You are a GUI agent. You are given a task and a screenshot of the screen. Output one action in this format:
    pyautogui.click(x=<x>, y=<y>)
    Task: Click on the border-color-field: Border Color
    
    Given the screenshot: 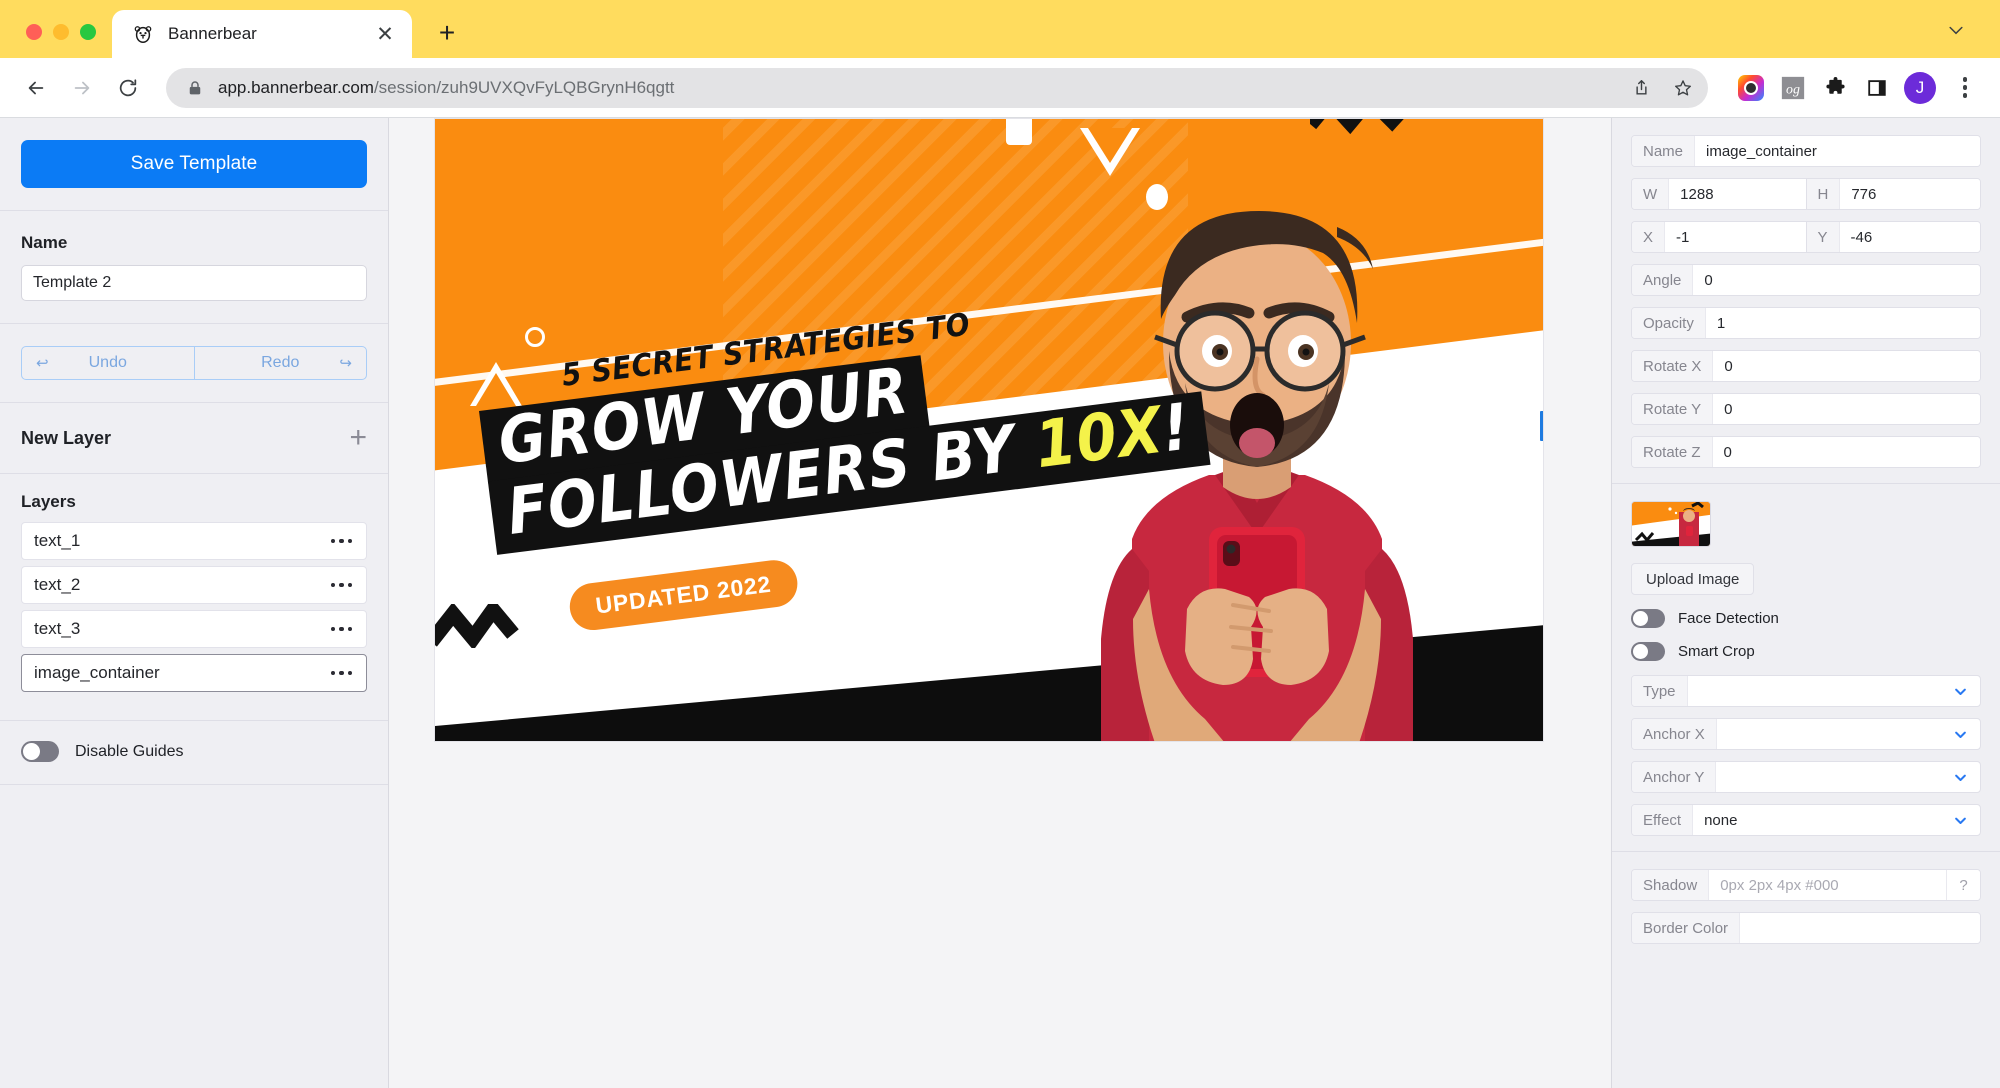 What is the action you would take?
    pyautogui.click(x=1806, y=928)
    